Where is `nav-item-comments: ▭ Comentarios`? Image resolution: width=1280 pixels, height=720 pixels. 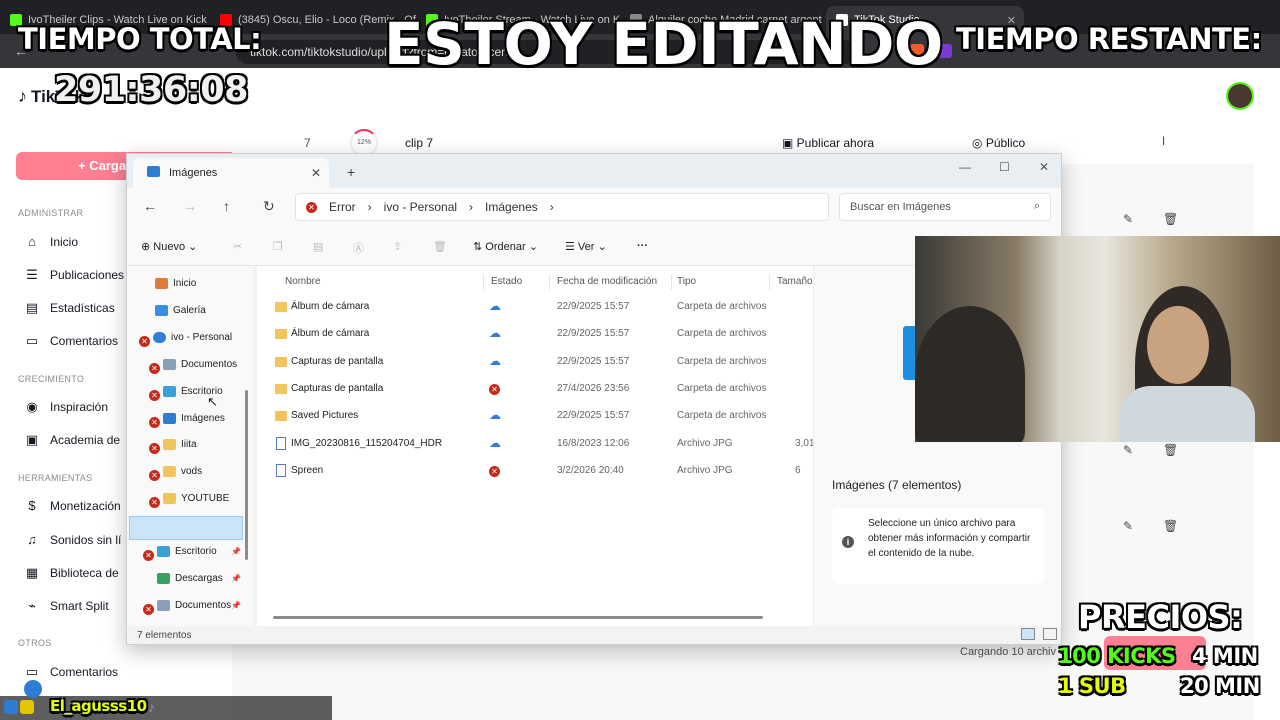 nav-item-comments: ▭ Comentarios is located at coordinates (71, 341).